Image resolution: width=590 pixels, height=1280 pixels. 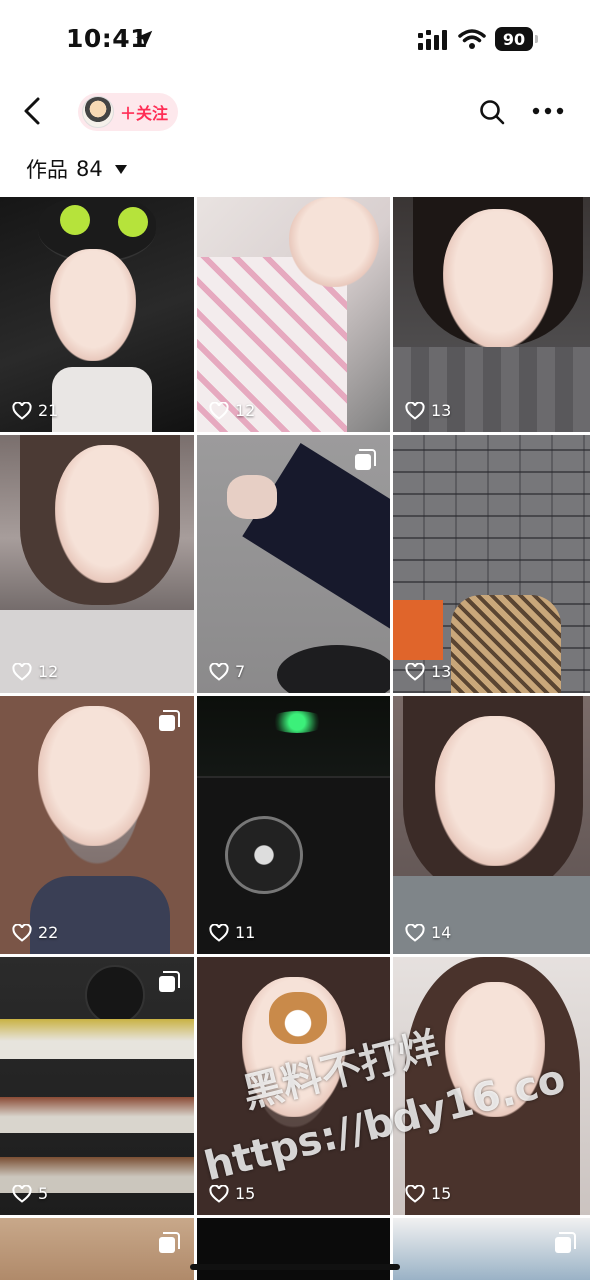 I want to click on video-tile: 21, so click(x=97, y=314).